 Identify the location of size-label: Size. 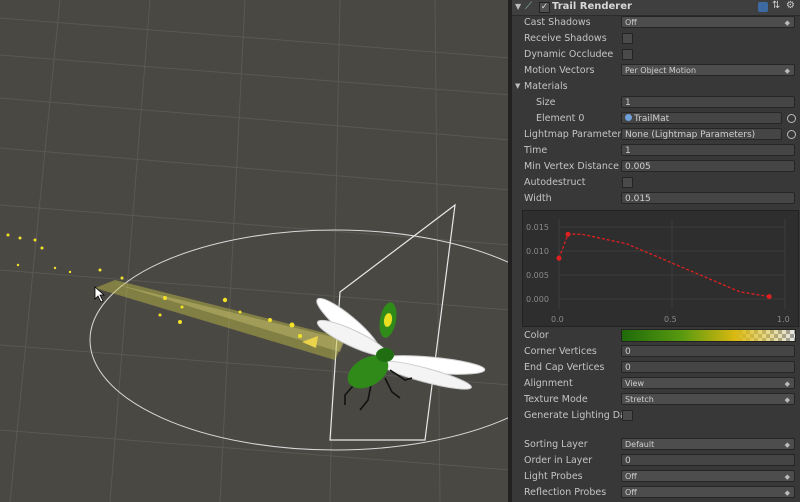
(546, 102).